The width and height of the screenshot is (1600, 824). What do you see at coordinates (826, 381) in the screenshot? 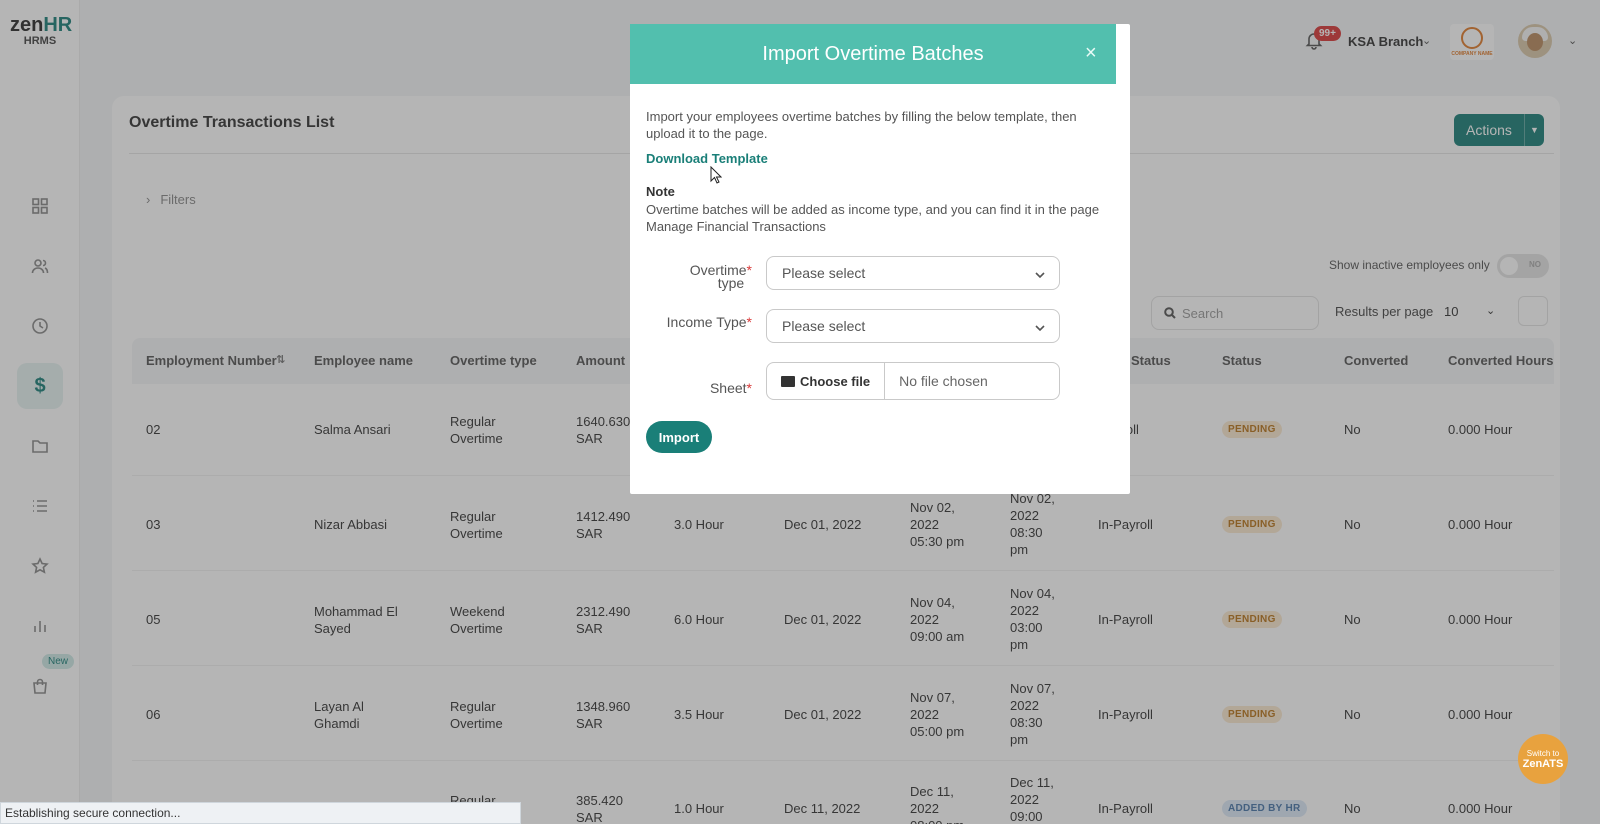
I see `choose-file-button: Choose file` at bounding box center [826, 381].